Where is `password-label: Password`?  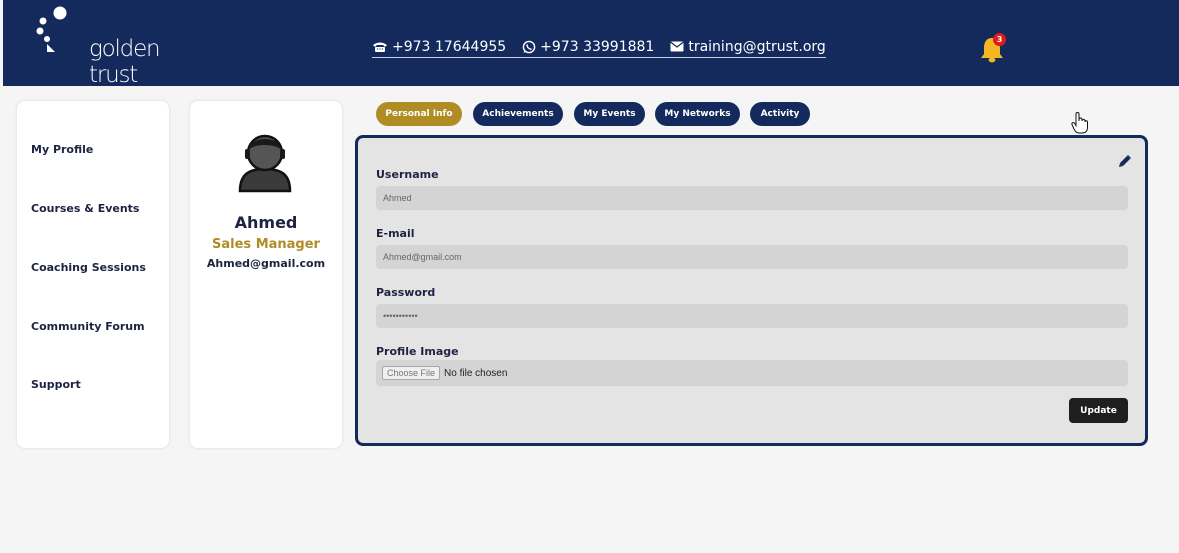
password-label: Password is located at coordinates (406, 292).